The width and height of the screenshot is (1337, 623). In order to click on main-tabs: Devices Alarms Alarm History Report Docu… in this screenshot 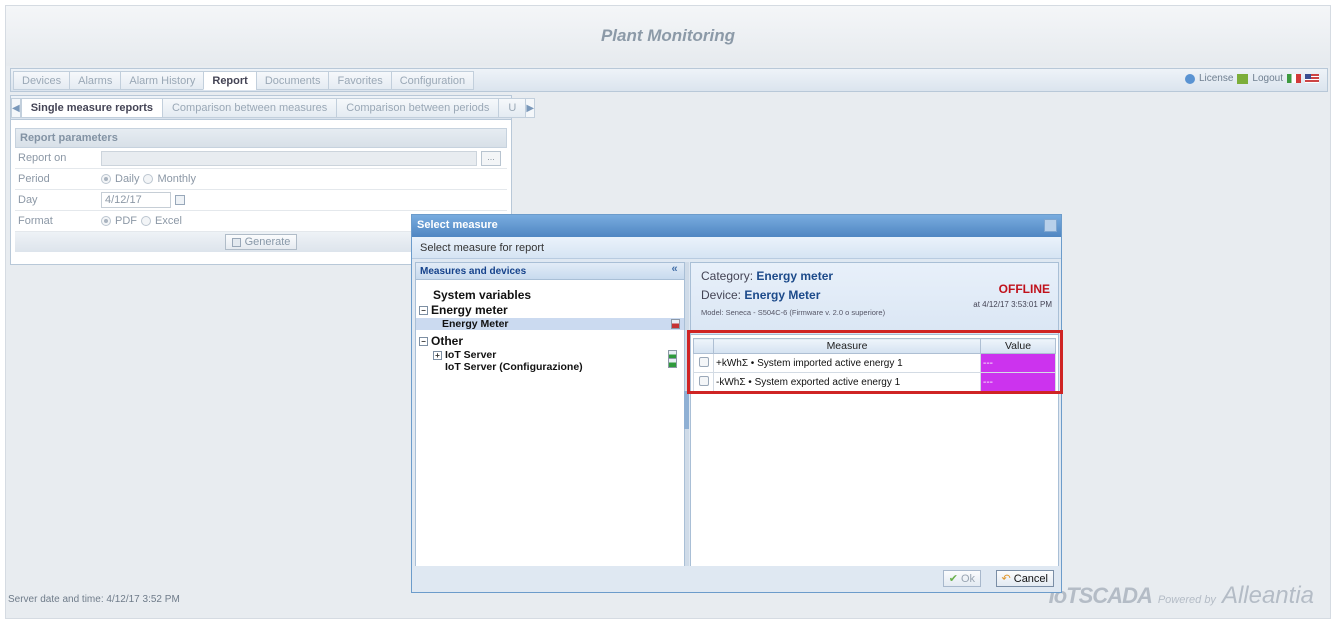, I will do `click(244, 81)`.